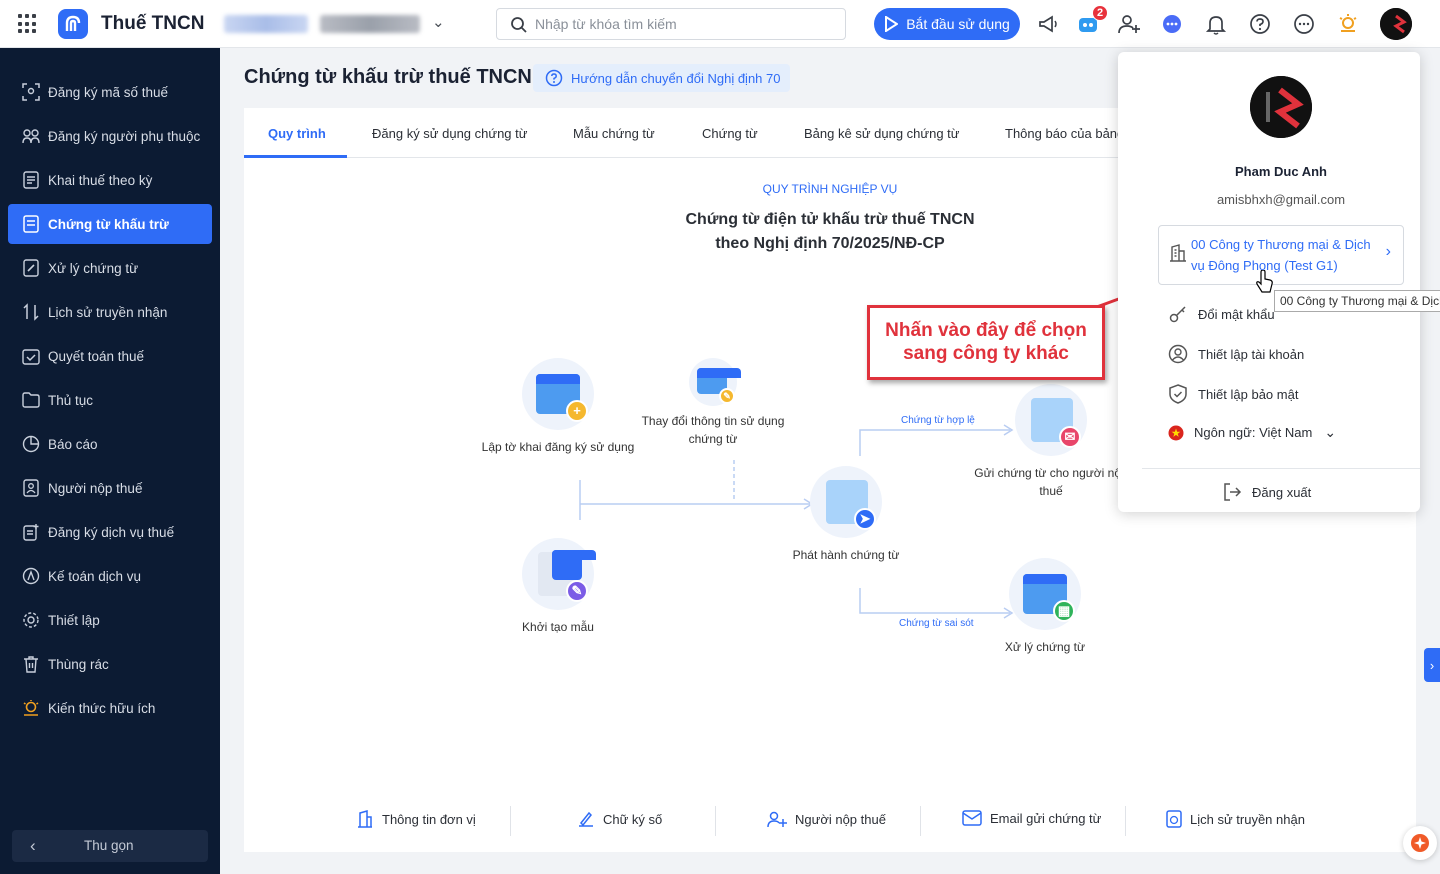 The height and width of the screenshot is (874, 1440). Describe the element at coordinates (31, 532) in the screenshot. I see `register-icon` at that location.